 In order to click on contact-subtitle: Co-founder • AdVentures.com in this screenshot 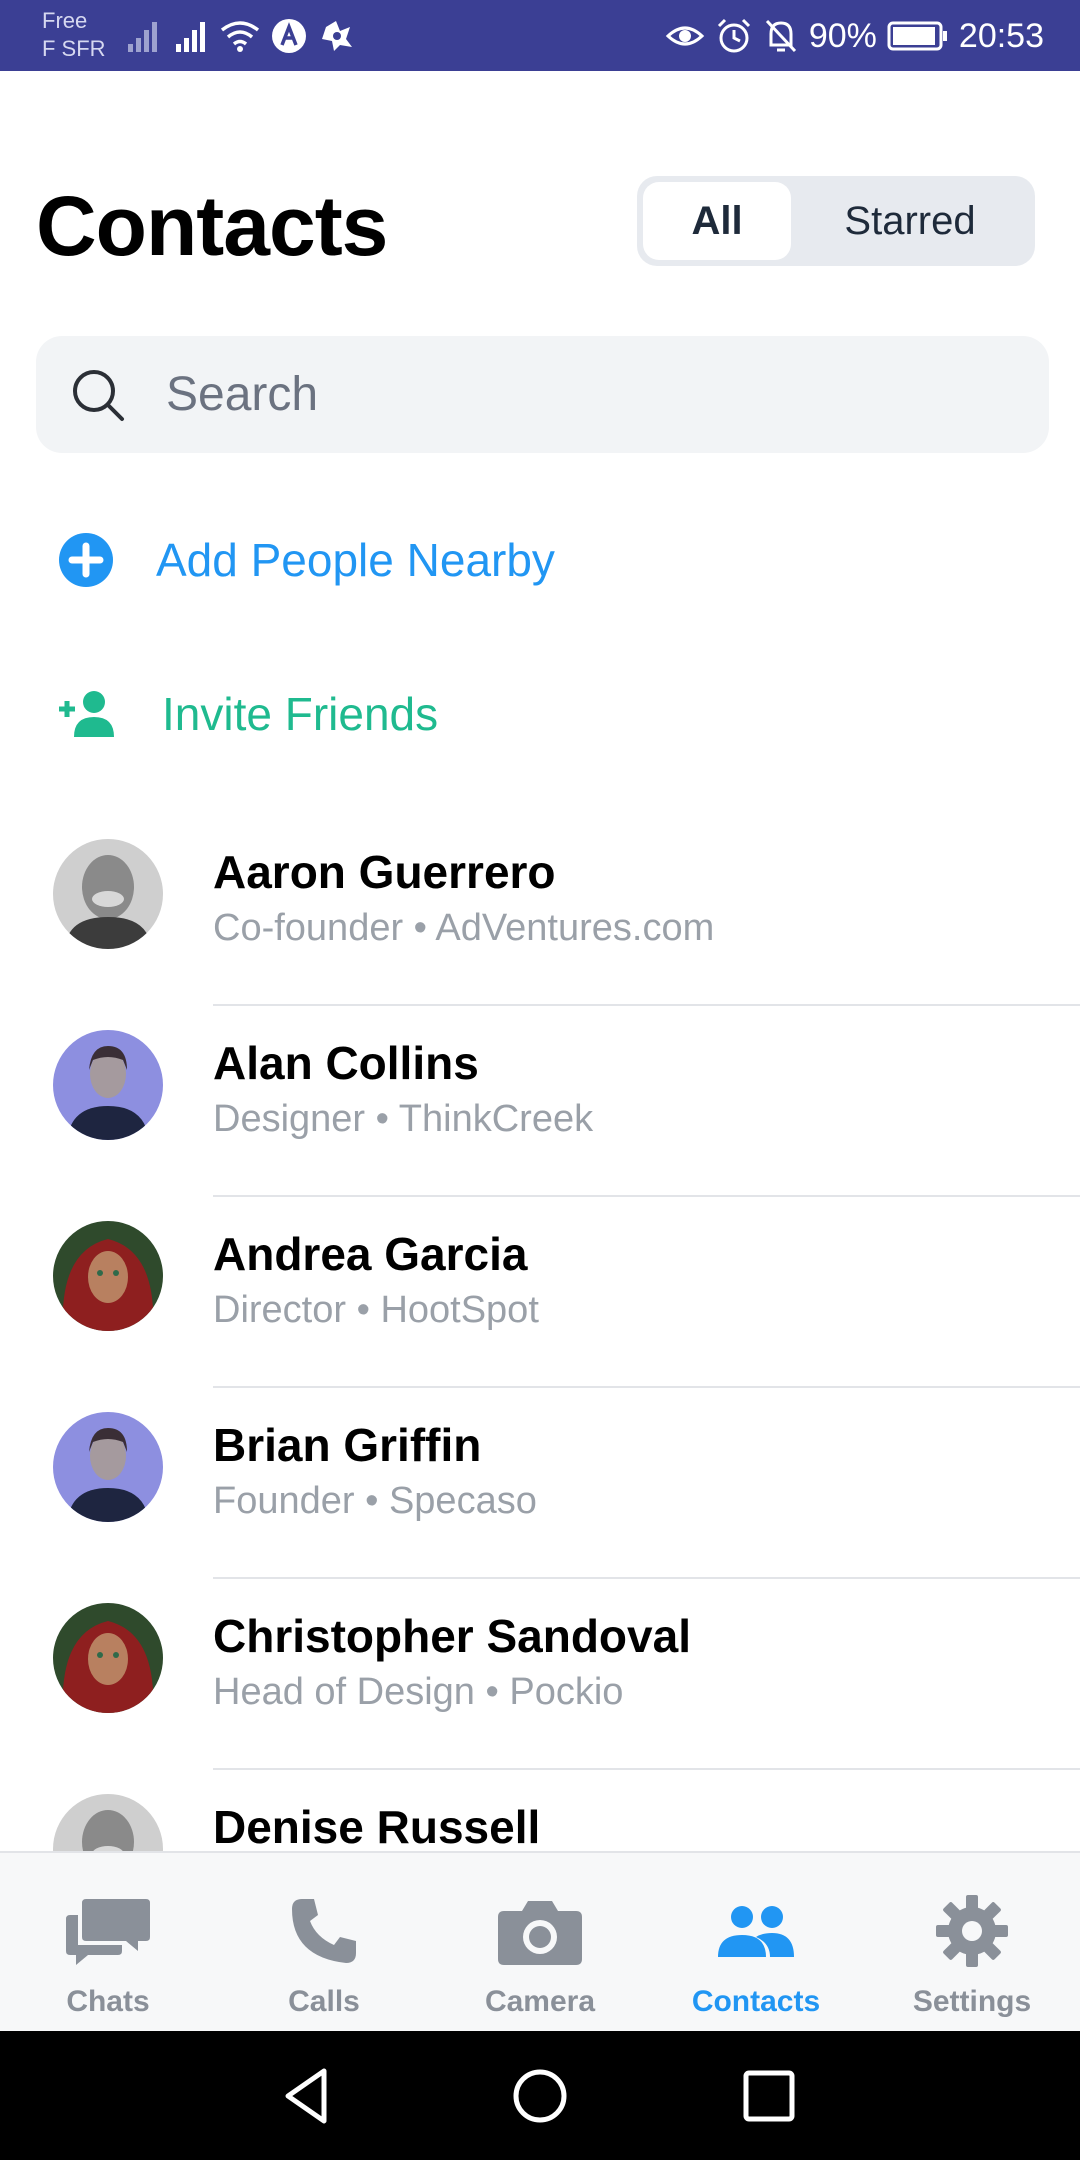, I will do `click(464, 928)`.